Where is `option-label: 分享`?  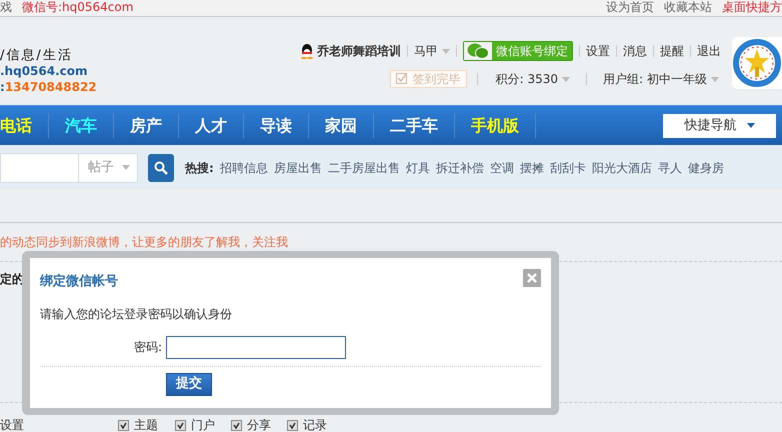
option-label: 分享 is located at coordinates (259, 424).